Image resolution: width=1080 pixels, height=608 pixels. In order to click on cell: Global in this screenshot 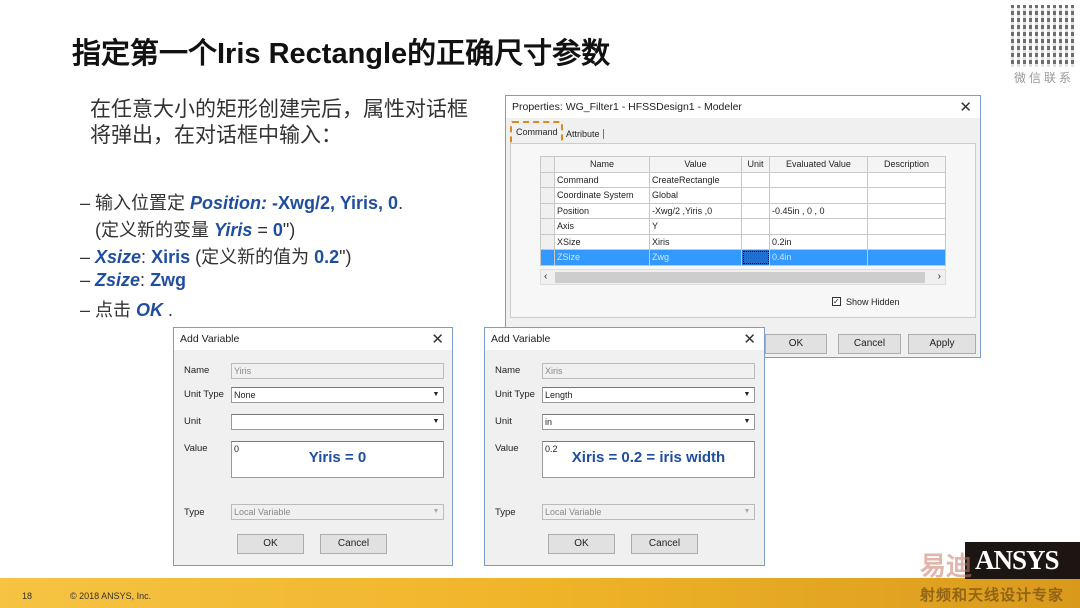, I will do `click(695, 195)`.